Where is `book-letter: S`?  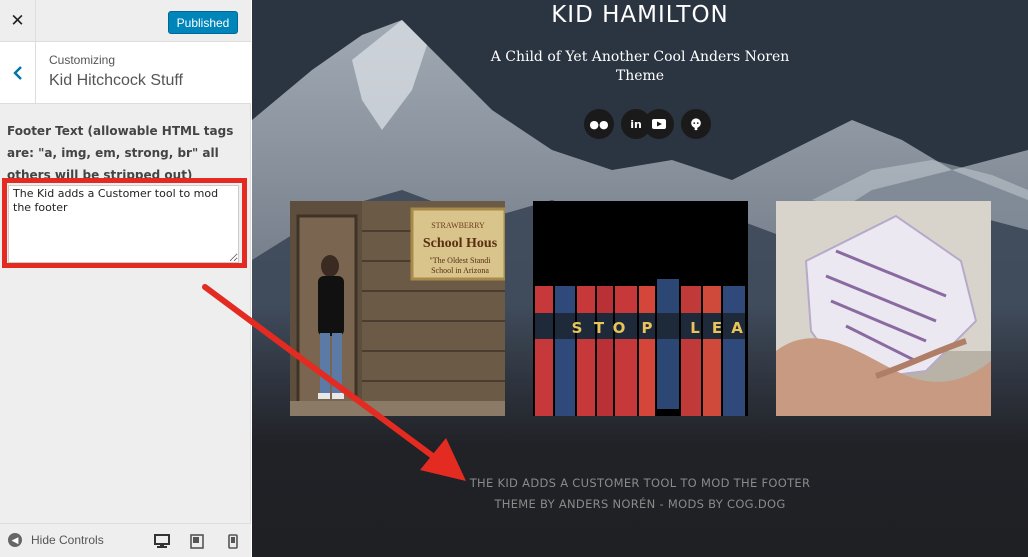
book-letter: S is located at coordinates (577, 328).